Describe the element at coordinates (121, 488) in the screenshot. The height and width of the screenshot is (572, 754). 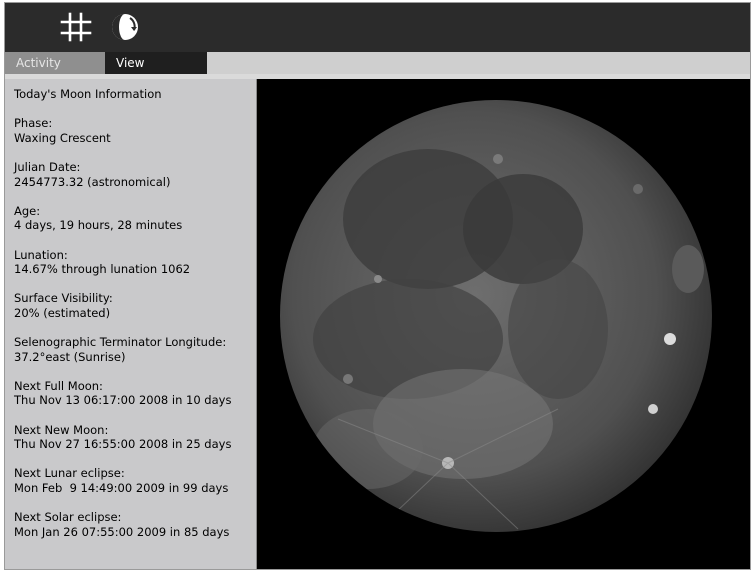
I see `info-value: Mon Feb 9 14:49:00 2009 in 99 days` at that location.